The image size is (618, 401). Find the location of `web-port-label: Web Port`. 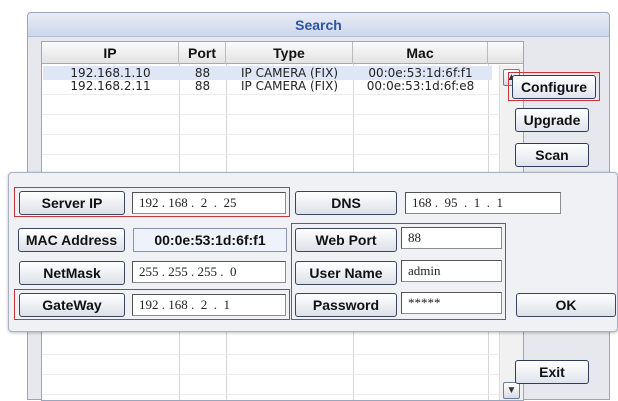

web-port-label: Web Port is located at coordinates (346, 240).